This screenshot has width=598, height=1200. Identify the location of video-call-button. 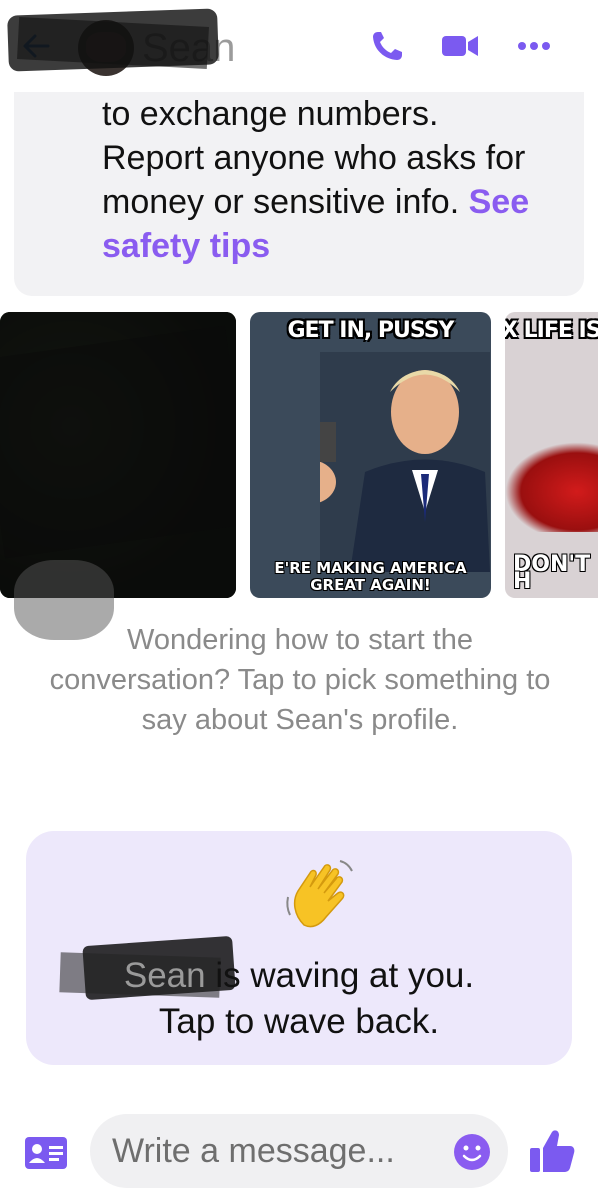
(460, 46).